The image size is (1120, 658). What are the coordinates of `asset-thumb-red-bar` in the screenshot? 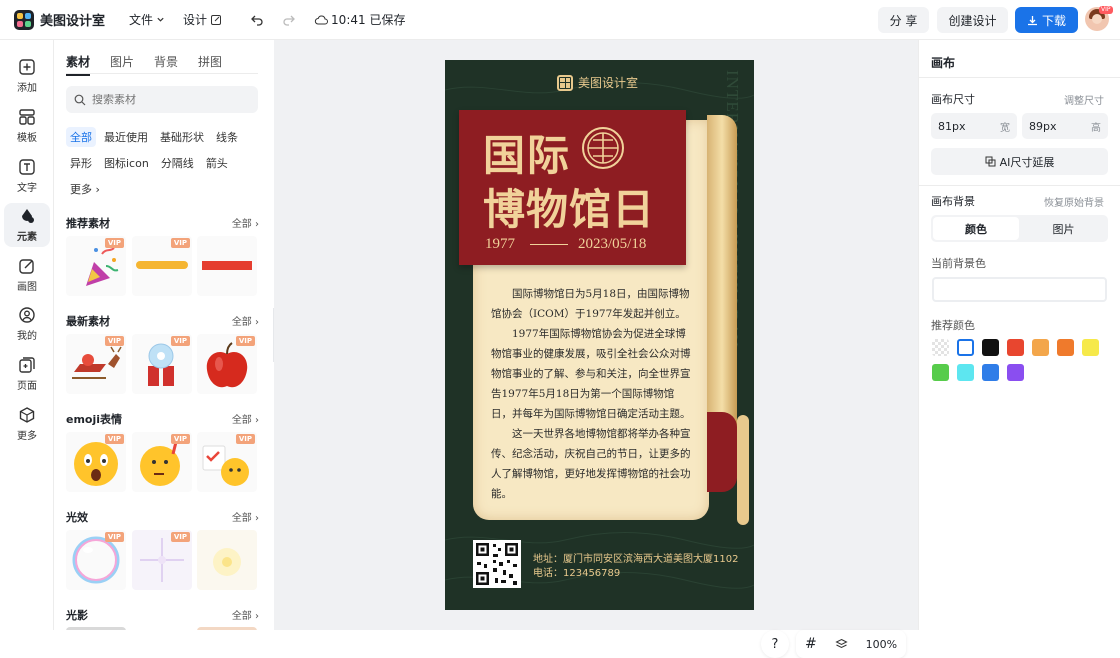 It's located at (227, 266).